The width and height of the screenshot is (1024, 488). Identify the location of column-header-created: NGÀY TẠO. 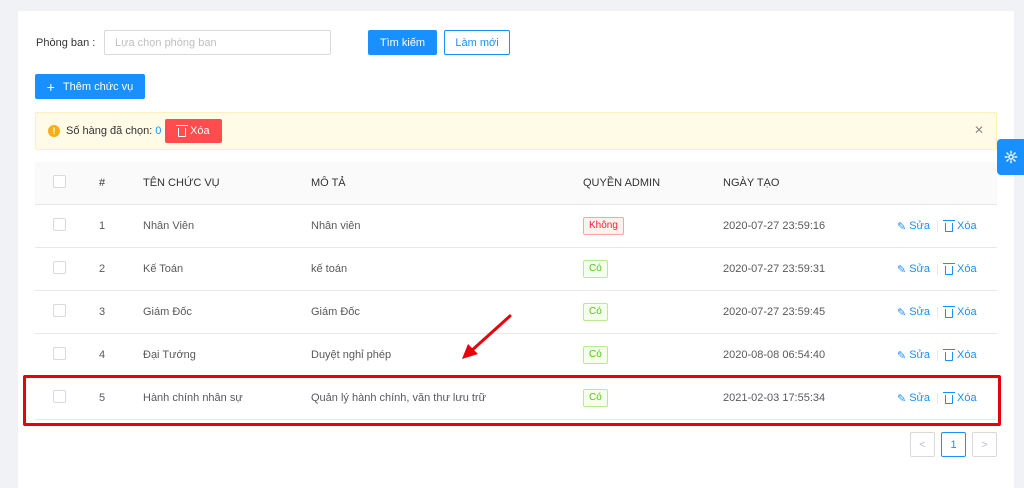
(751, 183).